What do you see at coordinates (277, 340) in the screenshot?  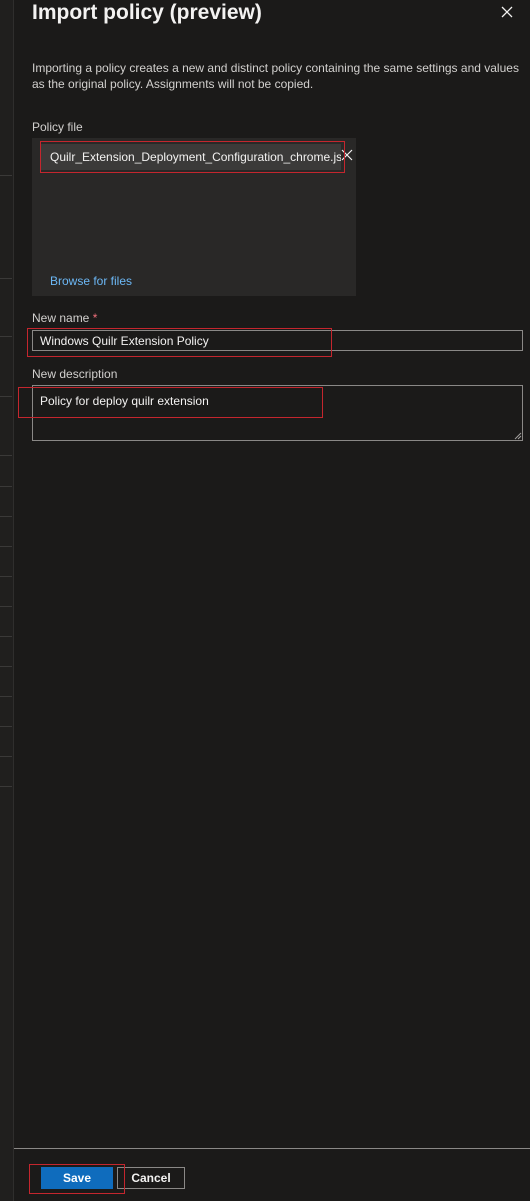 I see `new-name-input` at bounding box center [277, 340].